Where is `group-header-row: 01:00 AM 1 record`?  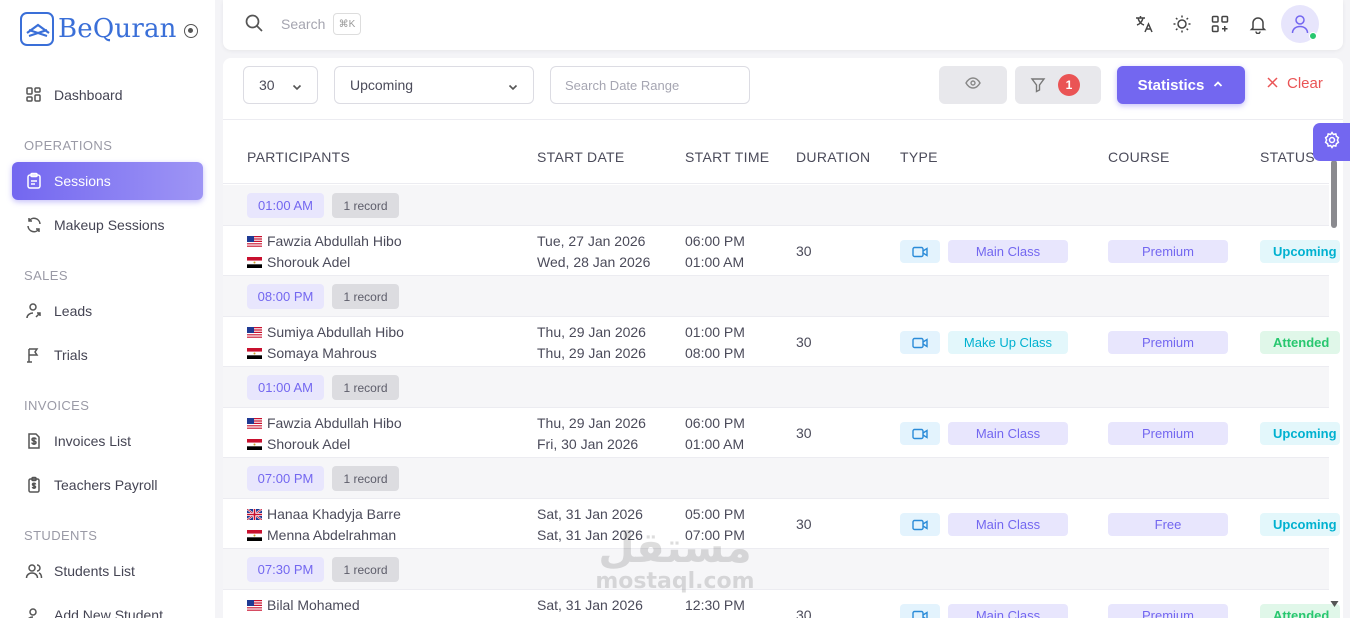
group-header-row: 01:00 AM 1 record is located at coordinates (776, 205).